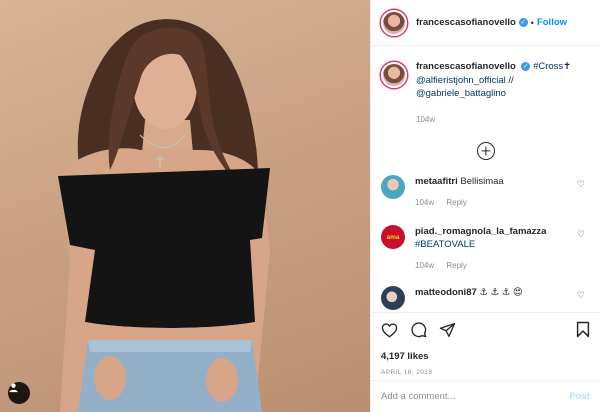 This screenshot has height=412, width=600. What do you see at coordinates (567, 66) in the screenshot?
I see `cross-emoji: ✝` at bounding box center [567, 66].